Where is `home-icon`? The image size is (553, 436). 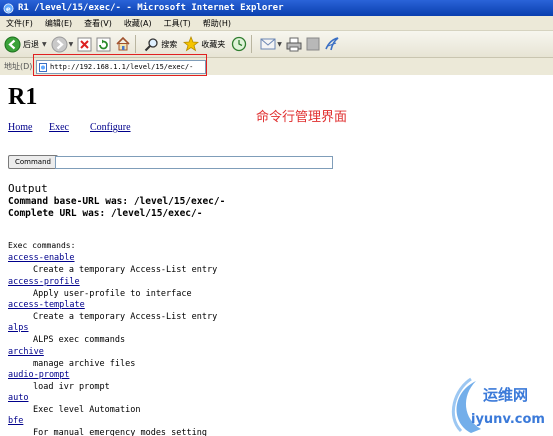
home-icon is located at coordinates (123, 43).